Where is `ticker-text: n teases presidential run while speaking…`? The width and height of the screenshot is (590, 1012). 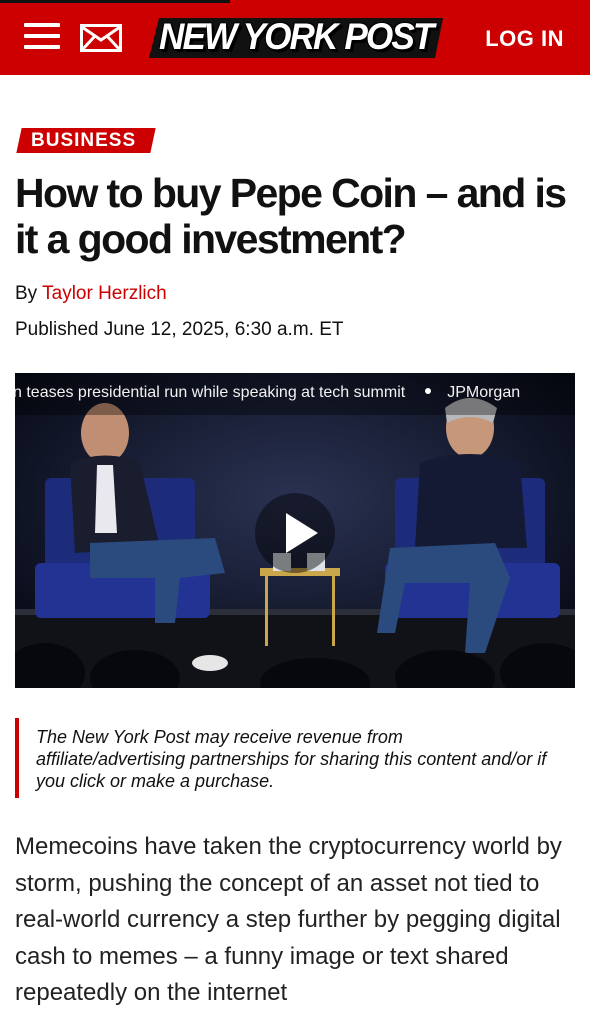 ticker-text: n teases presidential run while speaking… is located at coordinates (267, 393).